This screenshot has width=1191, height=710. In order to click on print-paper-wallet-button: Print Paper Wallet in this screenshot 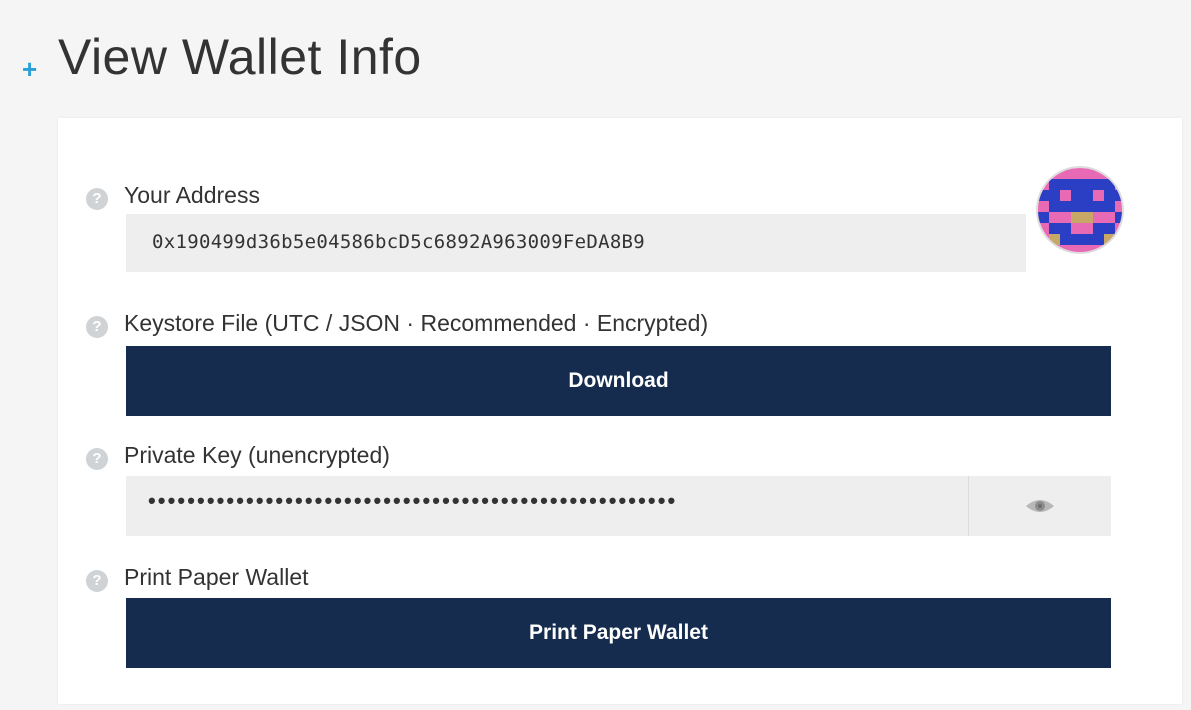, I will do `click(618, 633)`.